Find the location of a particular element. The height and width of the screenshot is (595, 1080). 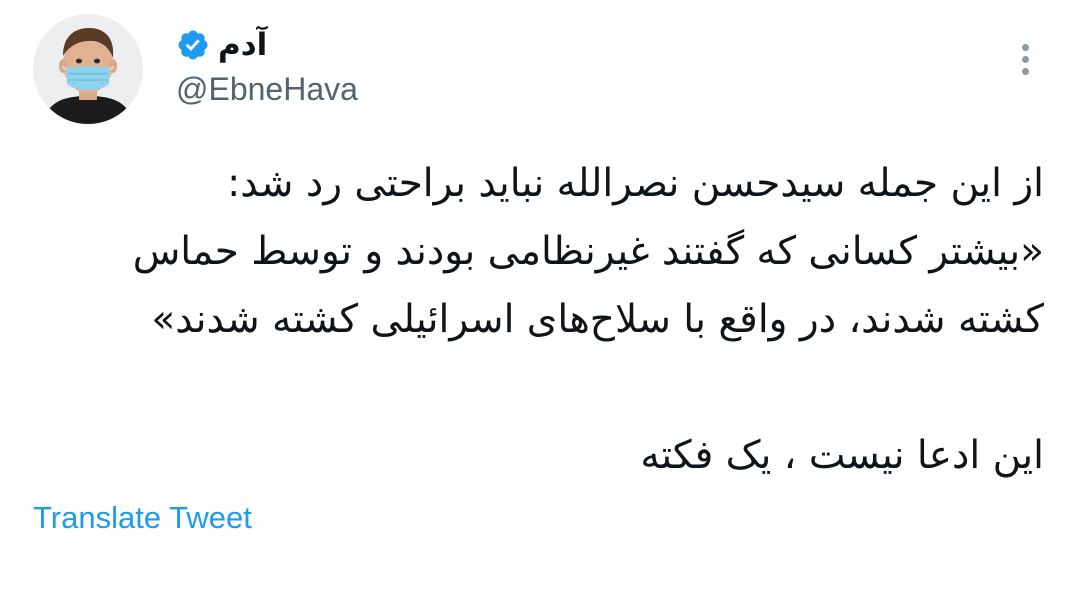

more-vertical-icon is located at coordinates (1025, 47).